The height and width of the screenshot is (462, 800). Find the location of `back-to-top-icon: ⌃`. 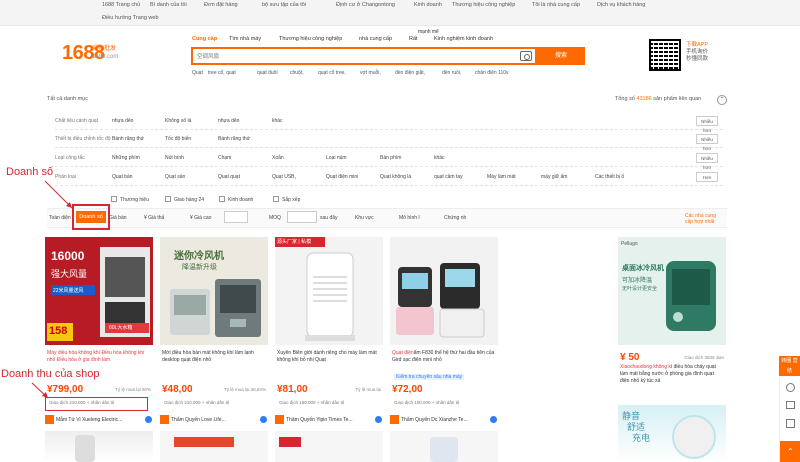

back-to-top-icon: ⌃ is located at coordinates (790, 451).